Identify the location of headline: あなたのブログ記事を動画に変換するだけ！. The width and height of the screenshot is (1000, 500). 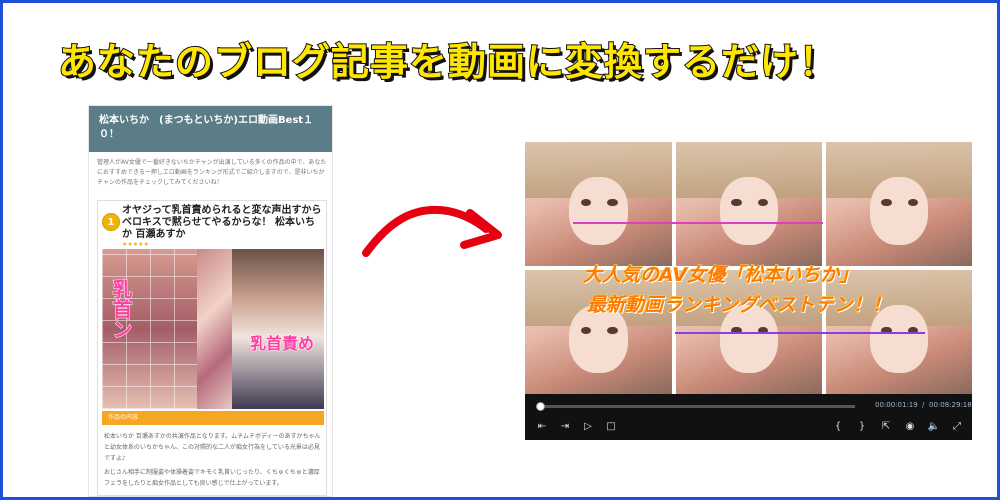
(448, 62).